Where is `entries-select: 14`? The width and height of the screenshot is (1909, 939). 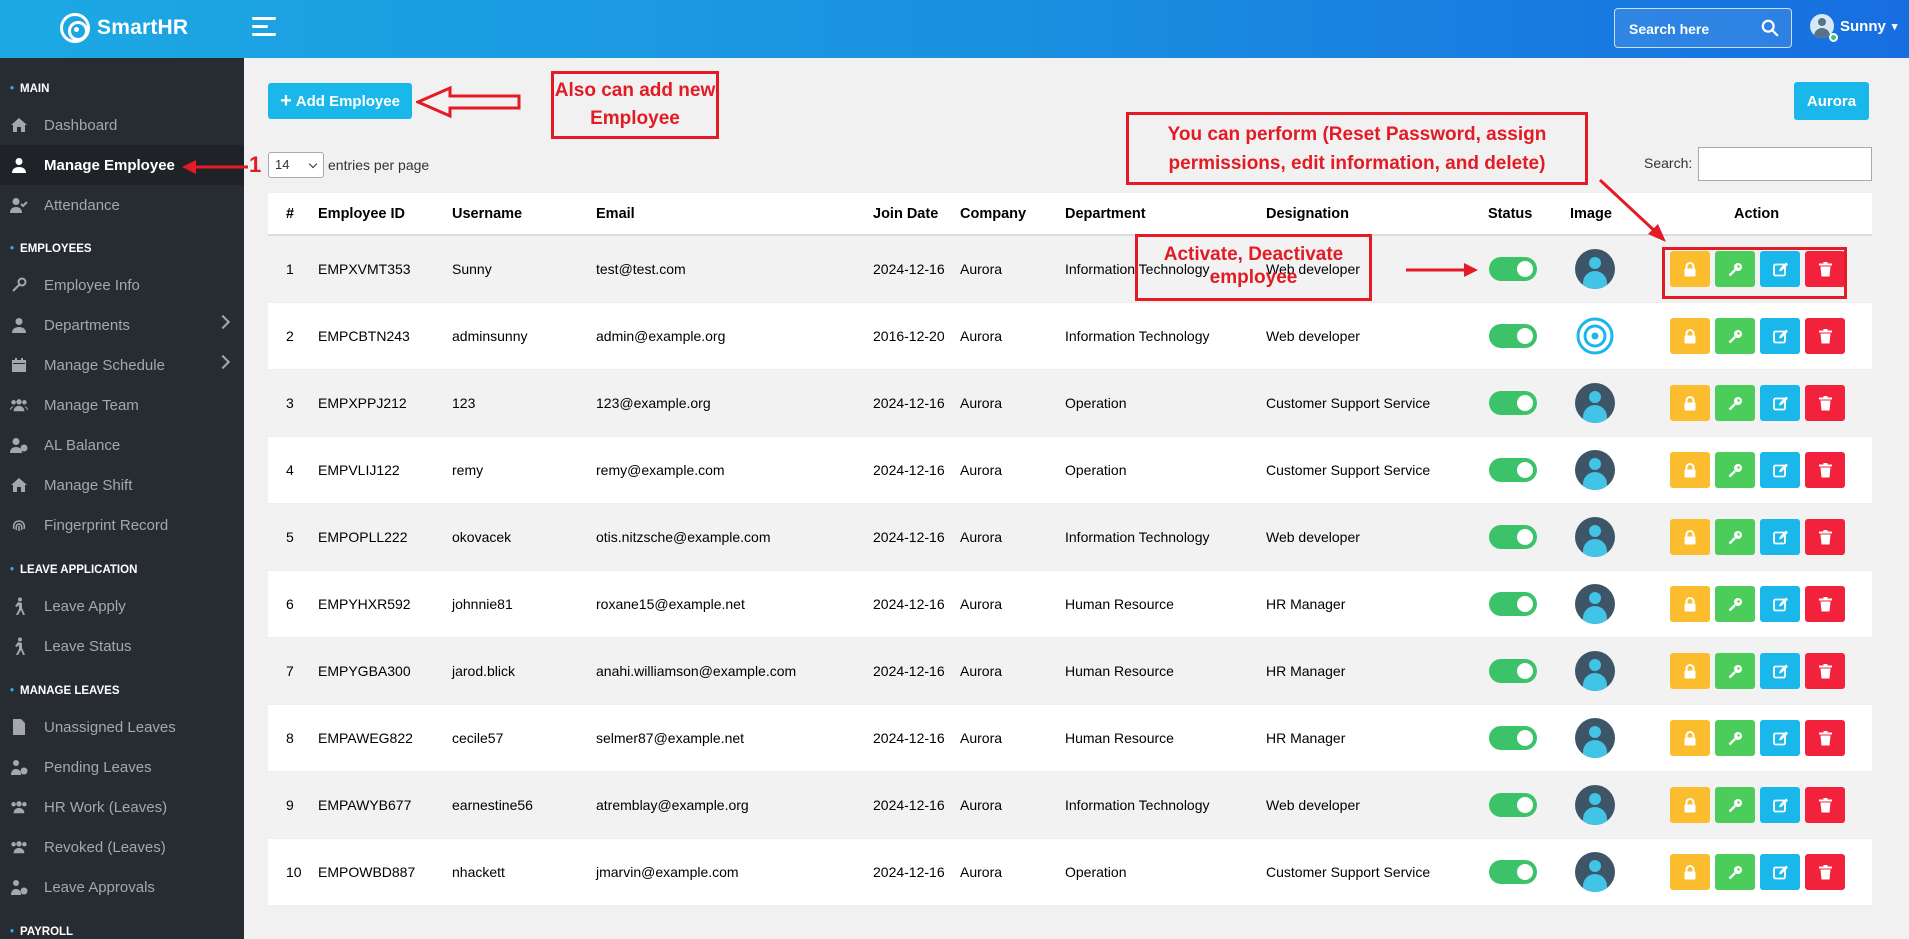 entries-select: 14 is located at coordinates (296, 165).